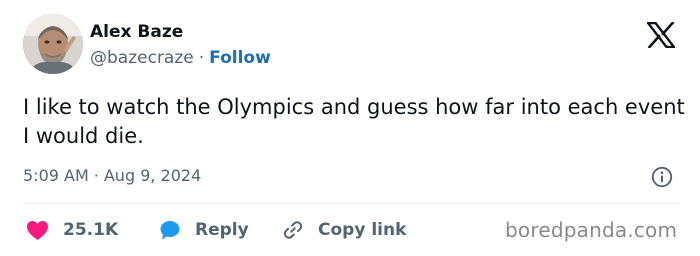 The height and width of the screenshot is (256, 700). I want to click on avatar-photo, so click(53, 44).